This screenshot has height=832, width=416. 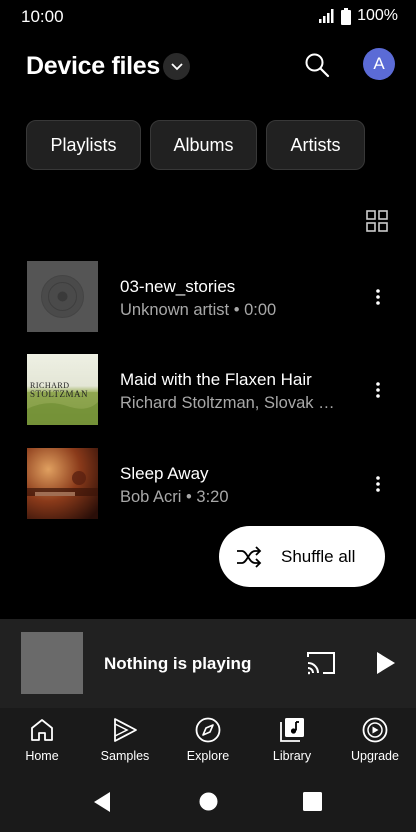 I want to click on home-circle-icon, so click(x=208, y=801).